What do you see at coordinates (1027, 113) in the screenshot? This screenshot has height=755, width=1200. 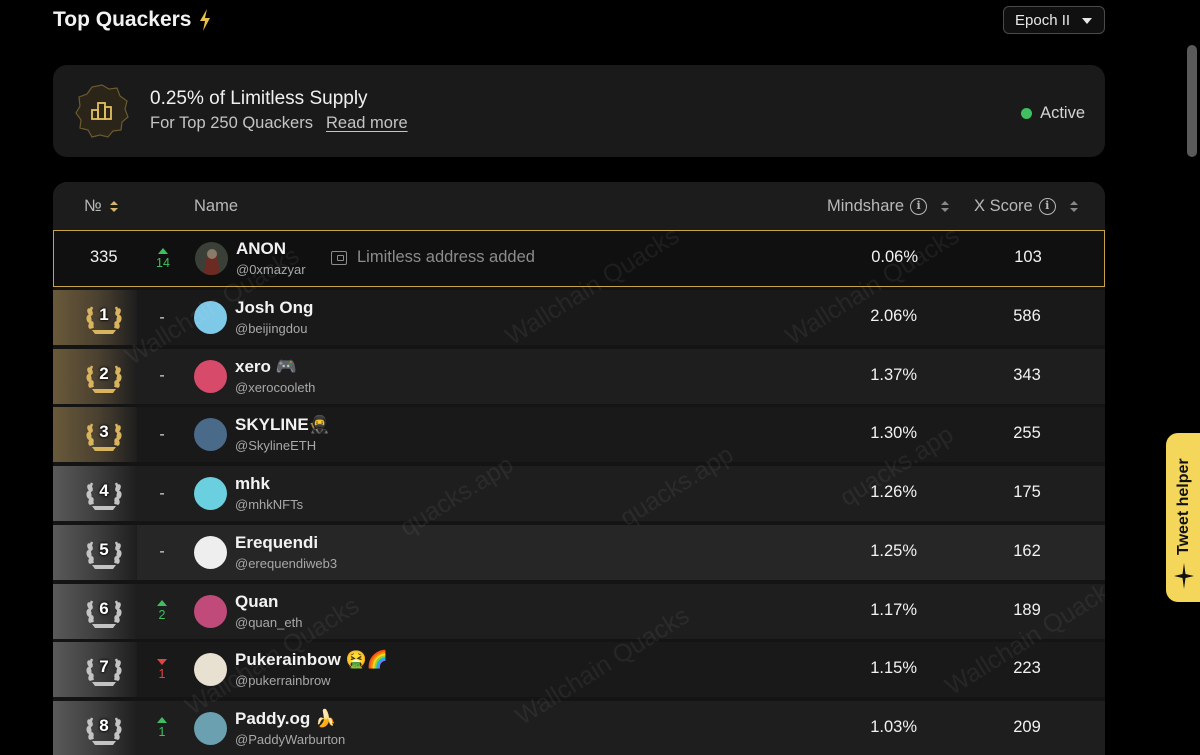 I see `status-dot-icon` at bounding box center [1027, 113].